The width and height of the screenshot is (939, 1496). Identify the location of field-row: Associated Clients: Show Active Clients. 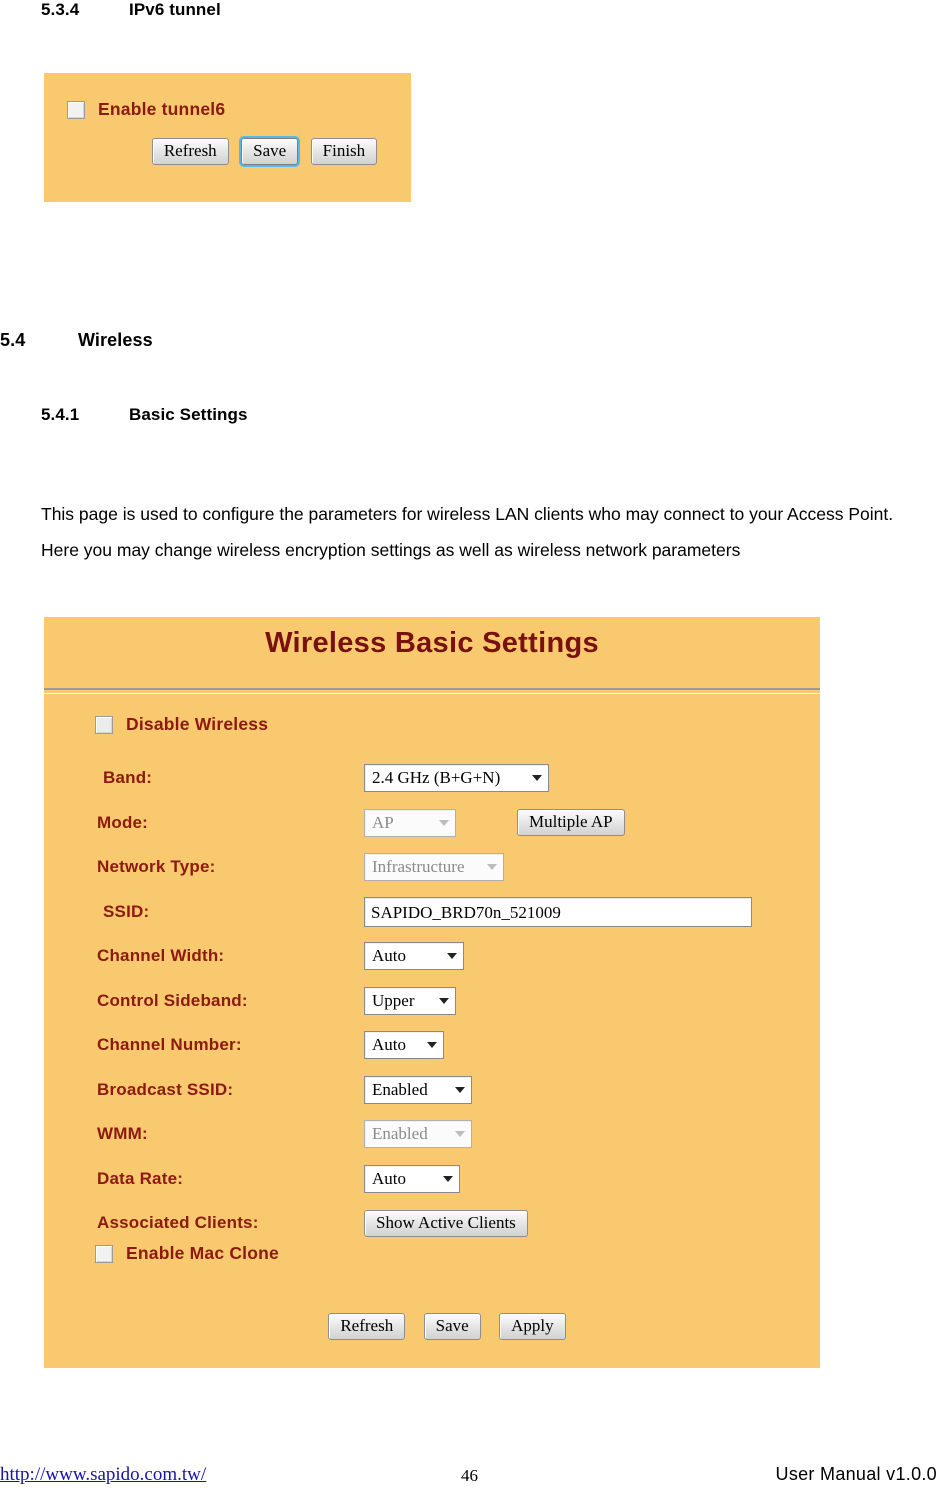
(432, 1223).